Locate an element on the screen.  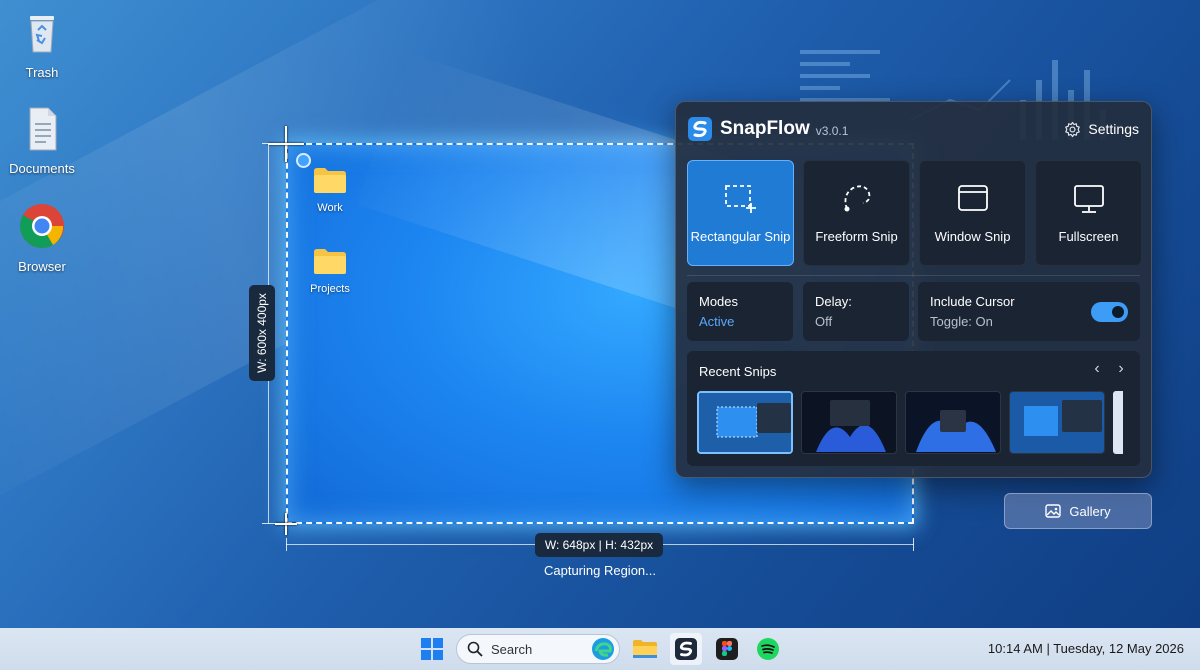
chevron-left-icon: ‹ is located at coordinates (1097, 370).